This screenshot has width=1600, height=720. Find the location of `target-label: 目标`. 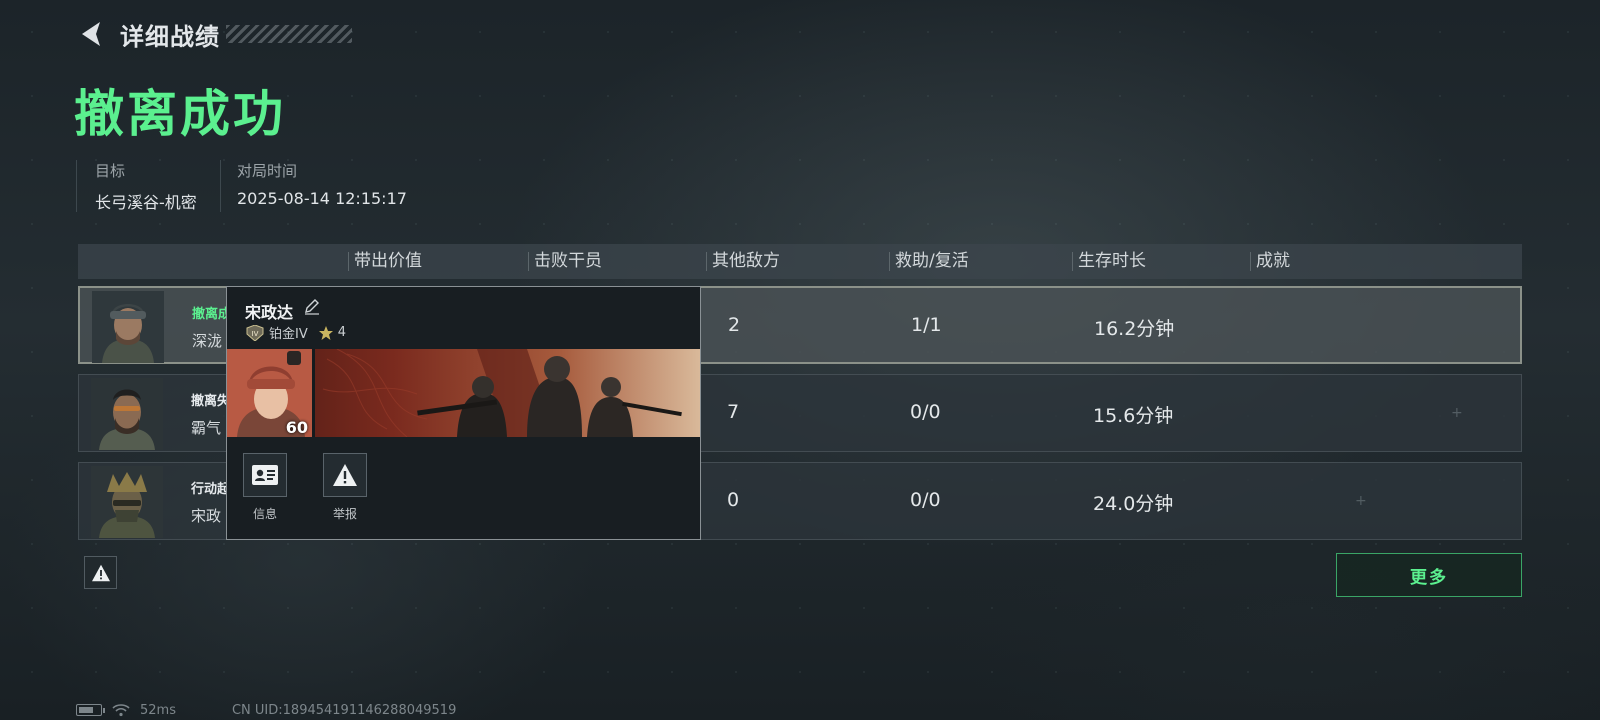

target-label: 目标 is located at coordinates (110, 171).